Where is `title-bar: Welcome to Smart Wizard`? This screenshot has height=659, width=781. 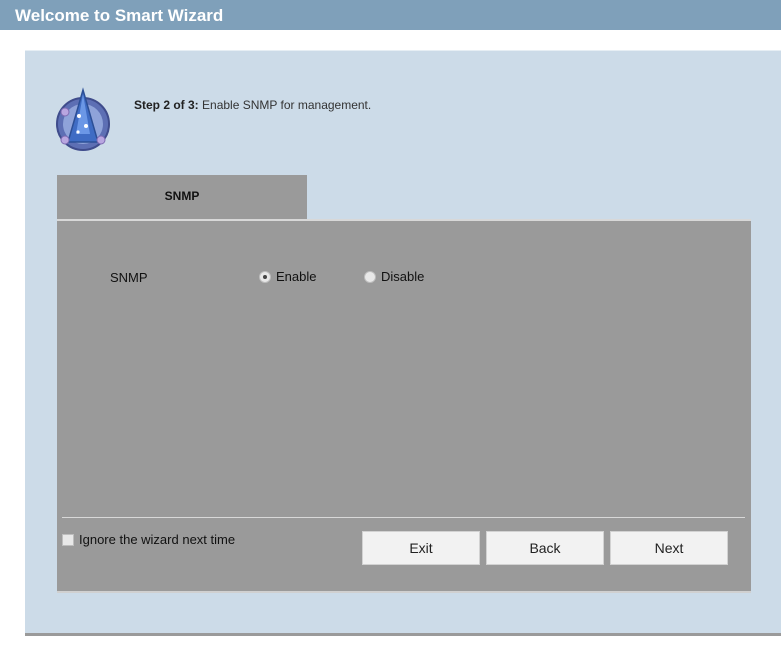
title-bar: Welcome to Smart Wizard is located at coordinates (390, 15).